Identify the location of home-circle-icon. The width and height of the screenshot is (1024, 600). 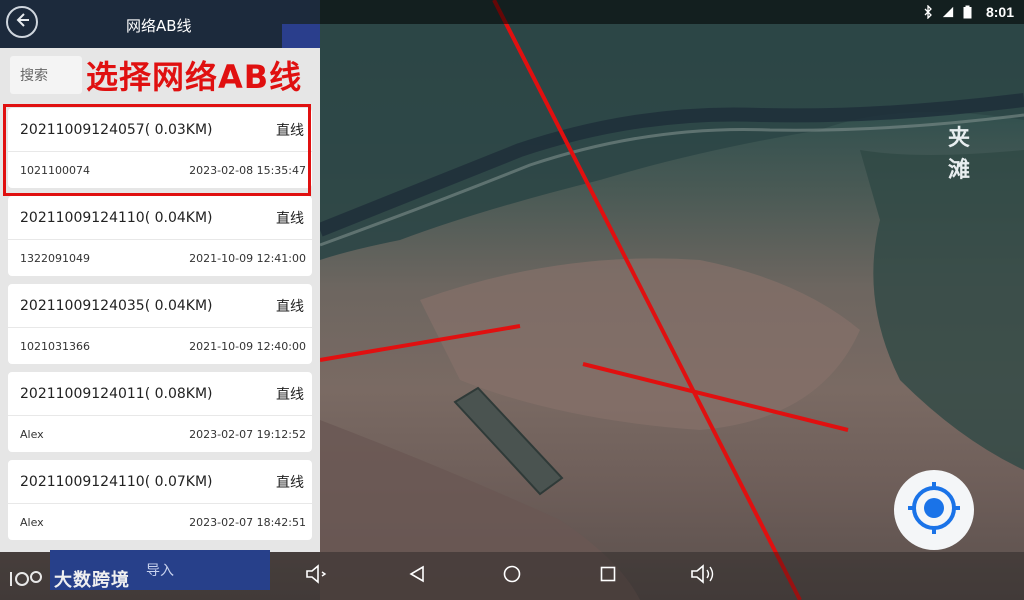
(512, 576).